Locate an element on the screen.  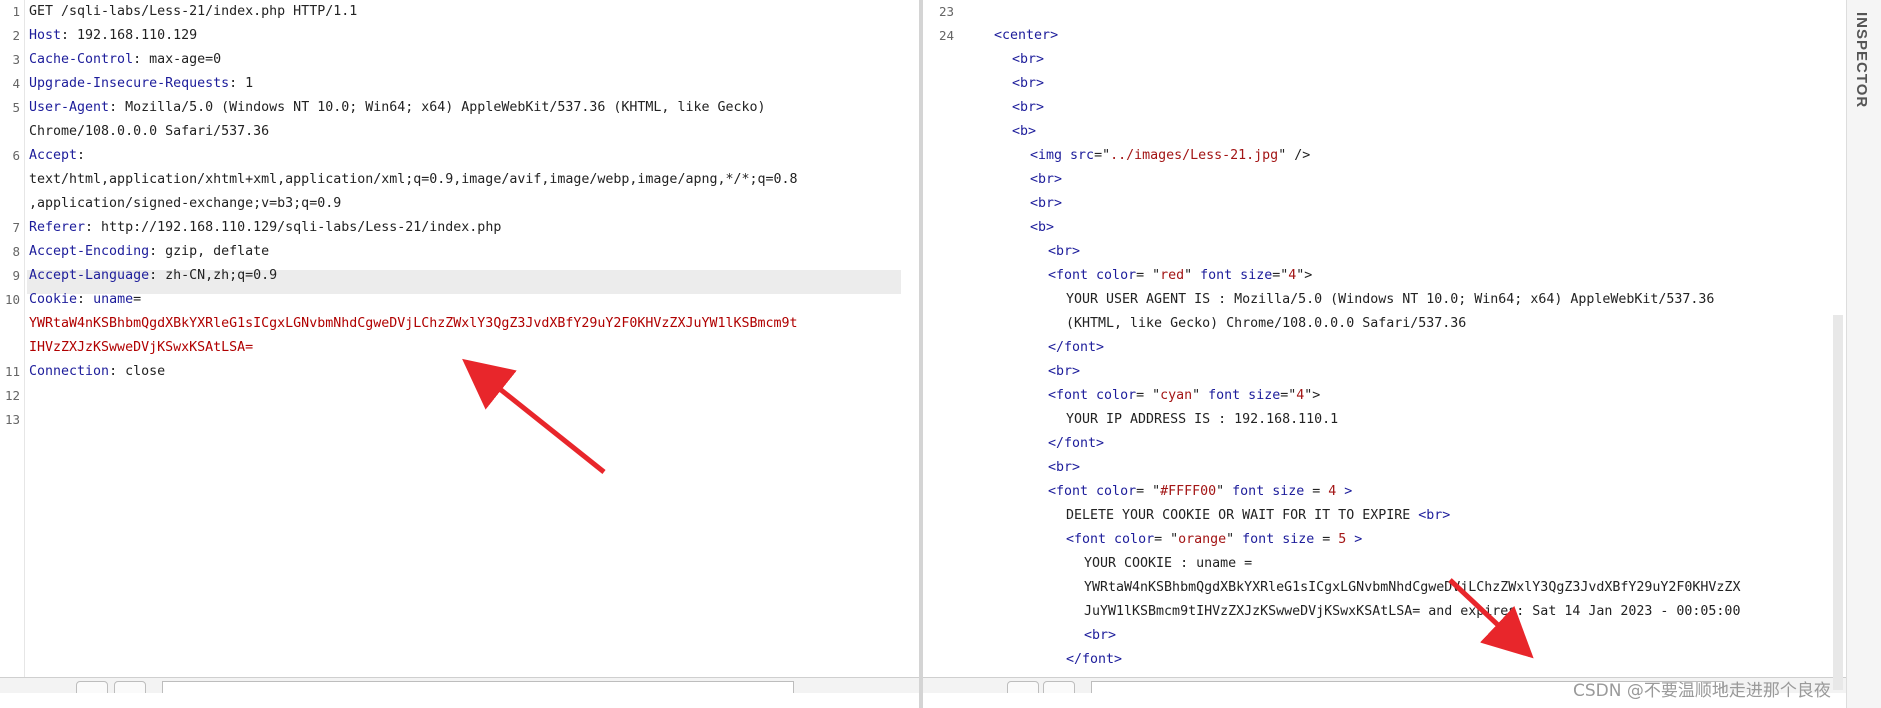
token: " is located at coordinates (1200, 395).